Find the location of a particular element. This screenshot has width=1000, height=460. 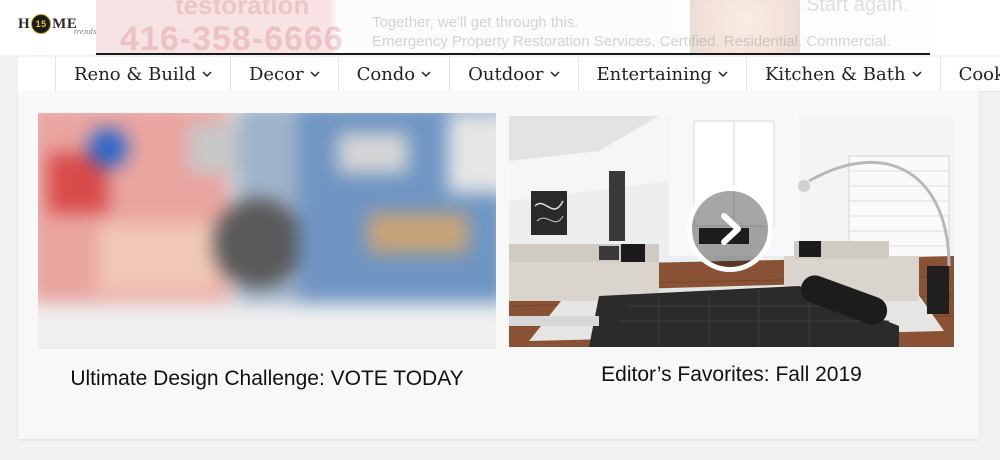

site-logo: H 15 ME trends is located at coordinates (57, 24).